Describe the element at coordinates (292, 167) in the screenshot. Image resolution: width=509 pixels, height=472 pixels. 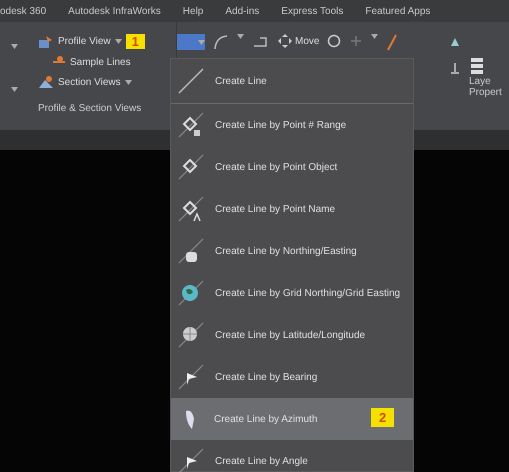
I see `menu-item: Create Line by Point Object` at that location.